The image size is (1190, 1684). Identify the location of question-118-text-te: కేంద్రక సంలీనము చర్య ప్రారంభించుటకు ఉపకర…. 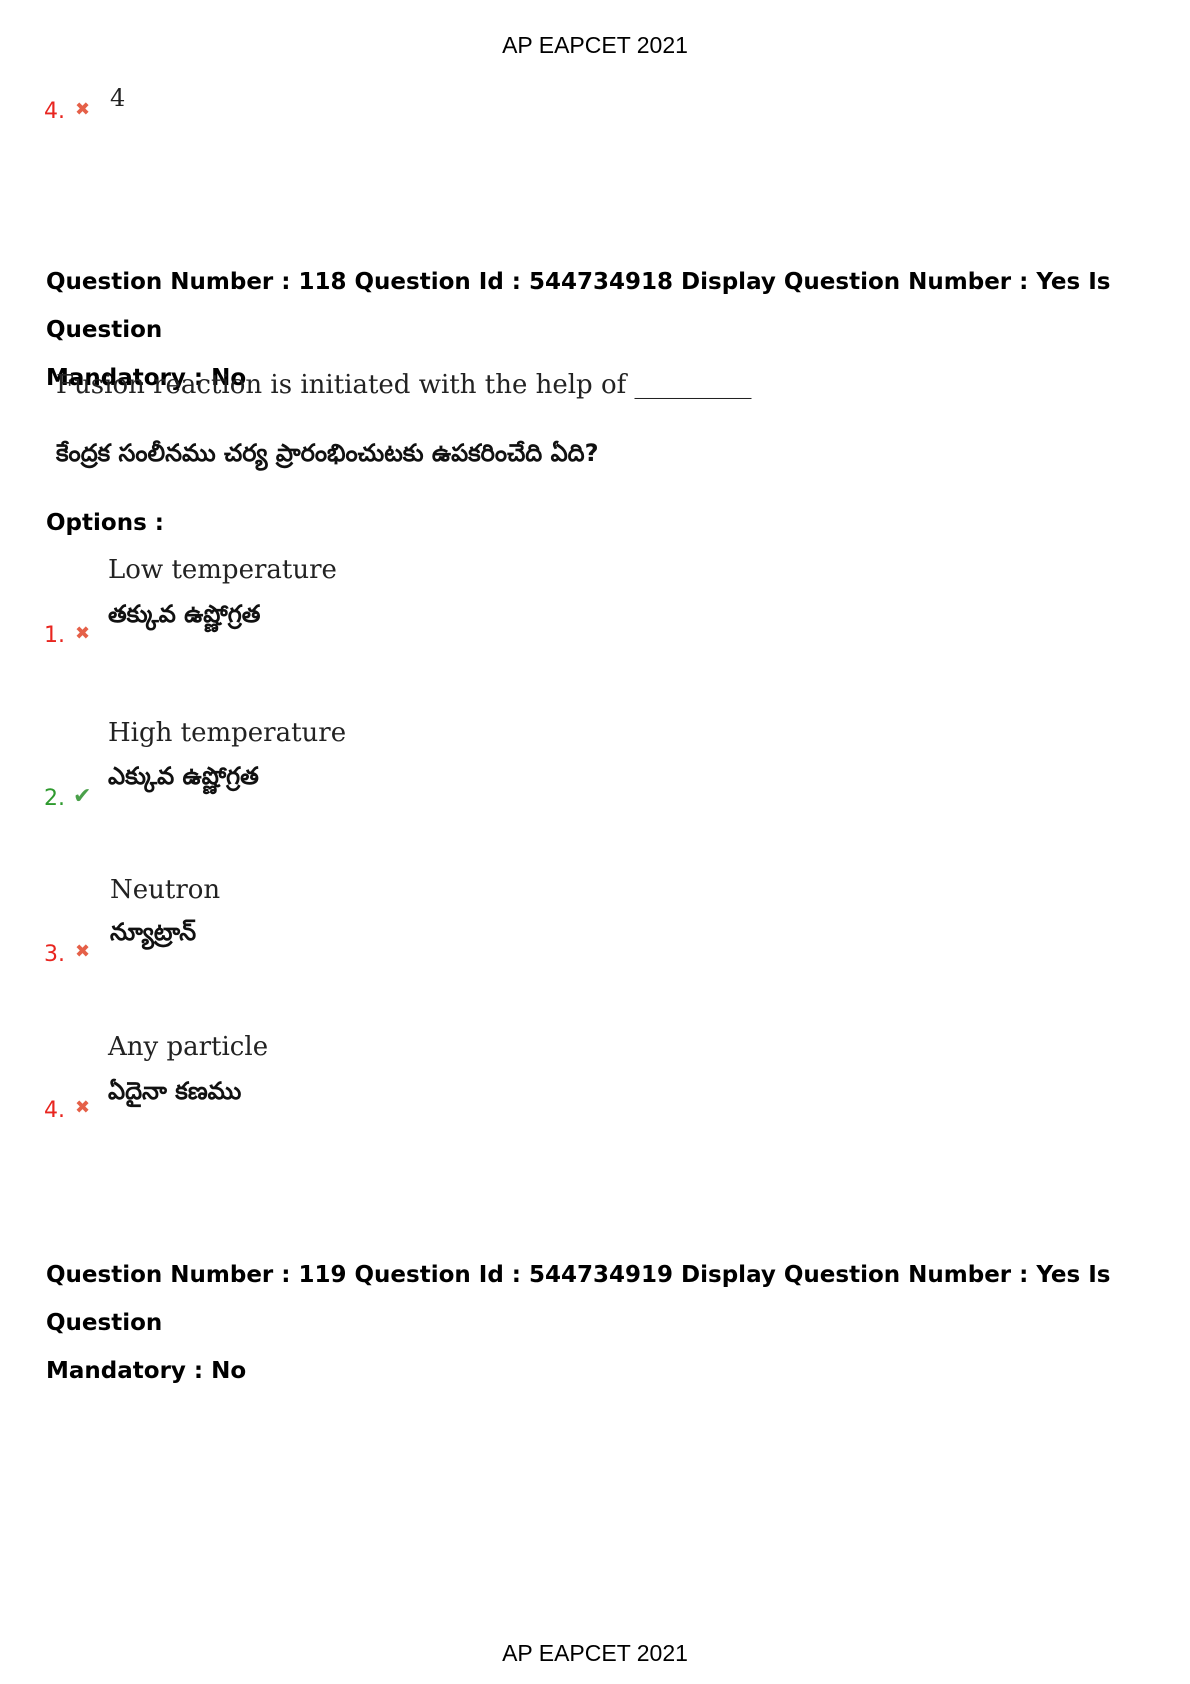
(327, 453).